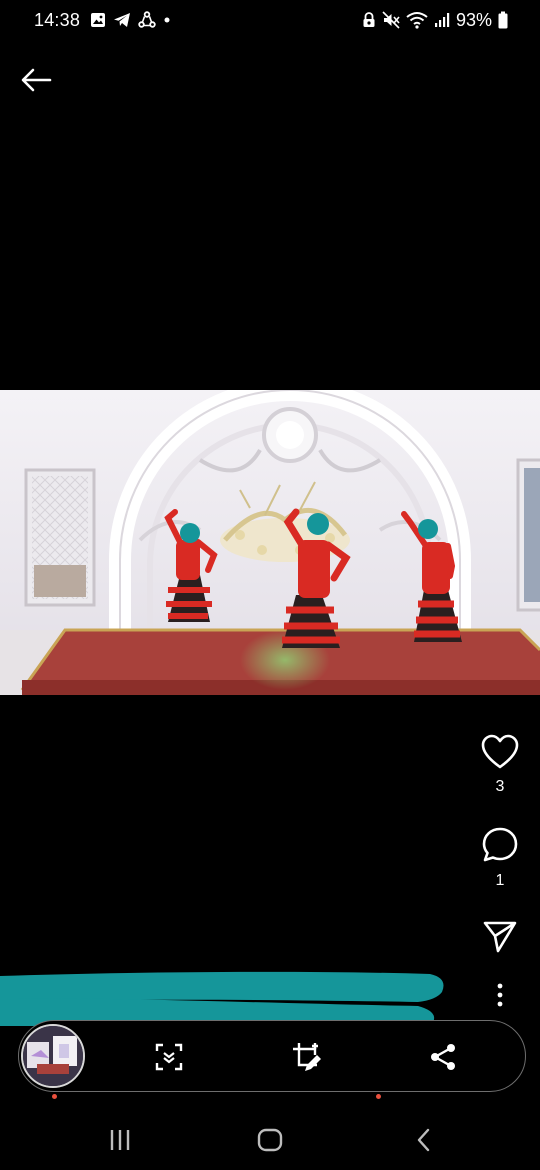 Image resolution: width=540 pixels, height=1170 pixels. I want to click on comment-count: 1, so click(500, 880).